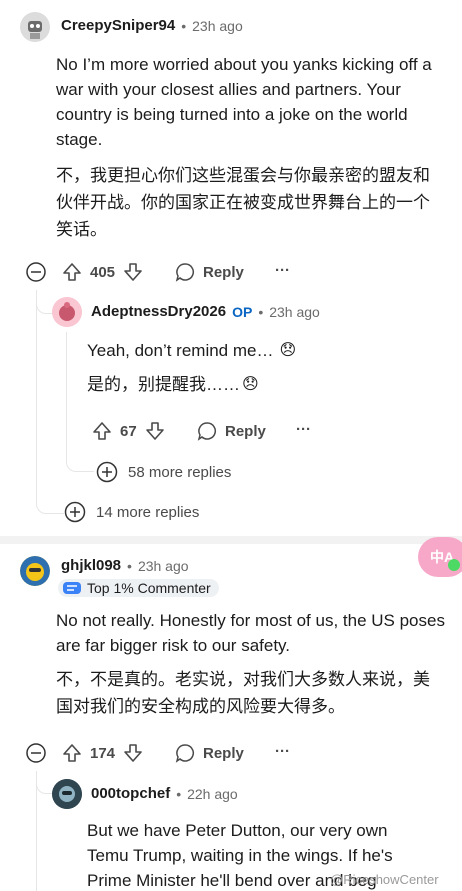 The image size is (462, 891). I want to click on more-replies-label: 14 more replies, so click(148, 512).